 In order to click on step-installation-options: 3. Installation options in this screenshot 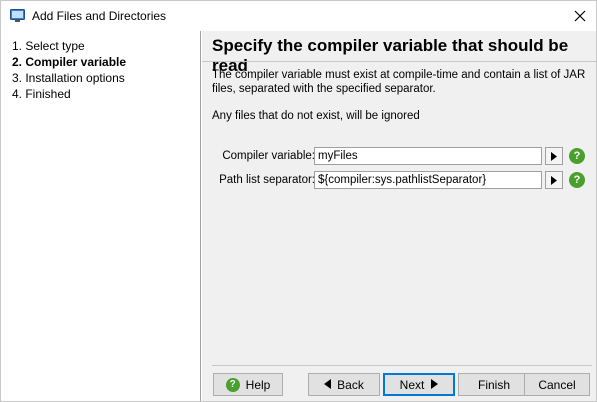, I will do `click(68, 78)`.